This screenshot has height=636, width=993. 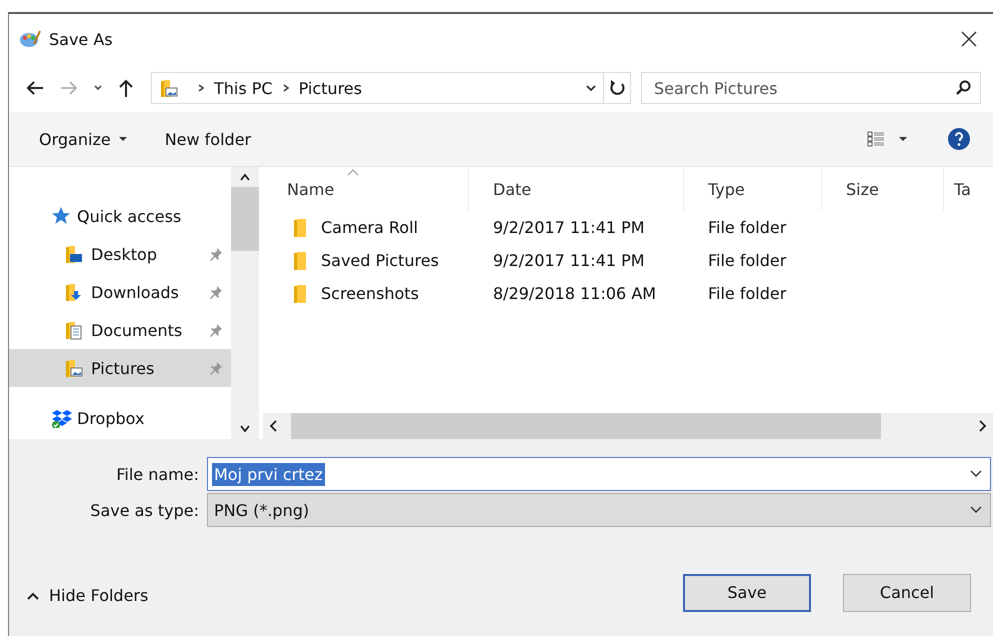 I want to click on new-folder-button: New folder, so click(x=208, y=139).